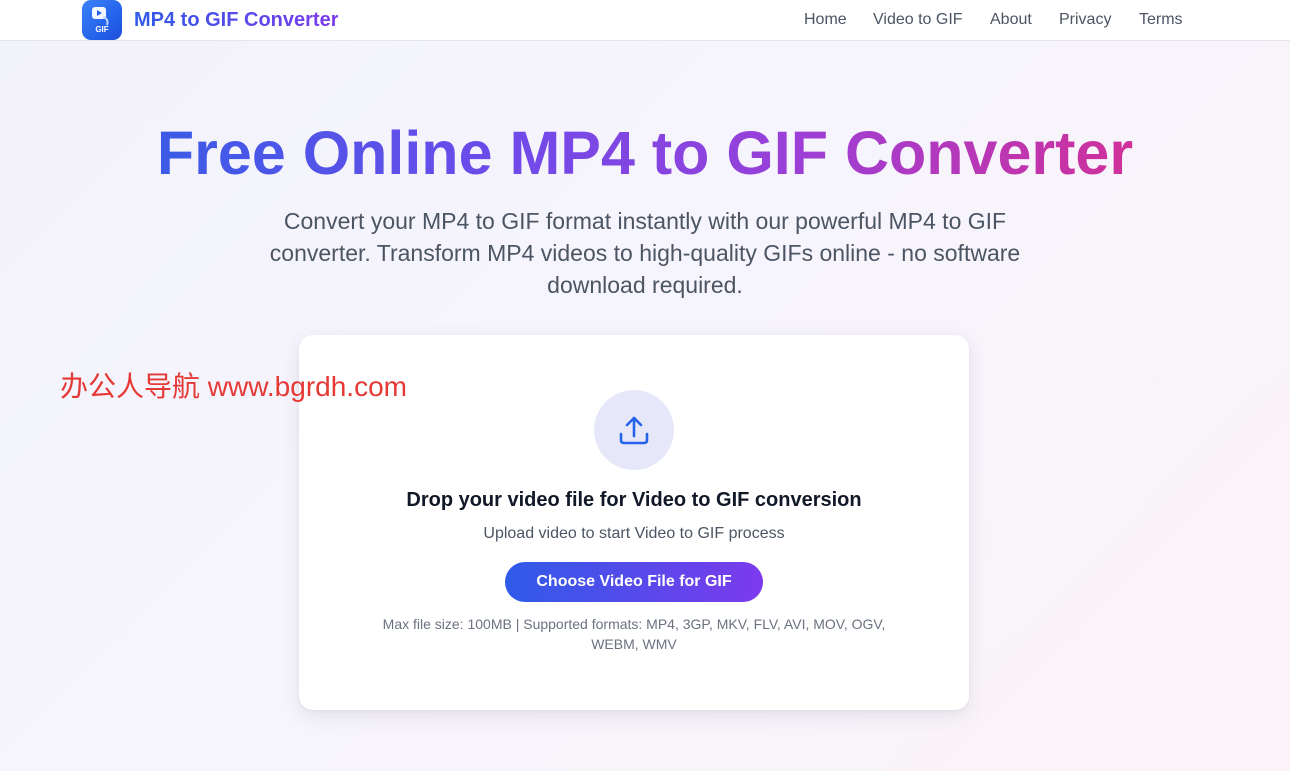 The width and height of the screenshot is (1290, 771). What do you see at coordinates (645, 153) in the screenshot?
I see `hero-title: Free Online MP4 to GIF Converter` at bounding box center [645, 153].